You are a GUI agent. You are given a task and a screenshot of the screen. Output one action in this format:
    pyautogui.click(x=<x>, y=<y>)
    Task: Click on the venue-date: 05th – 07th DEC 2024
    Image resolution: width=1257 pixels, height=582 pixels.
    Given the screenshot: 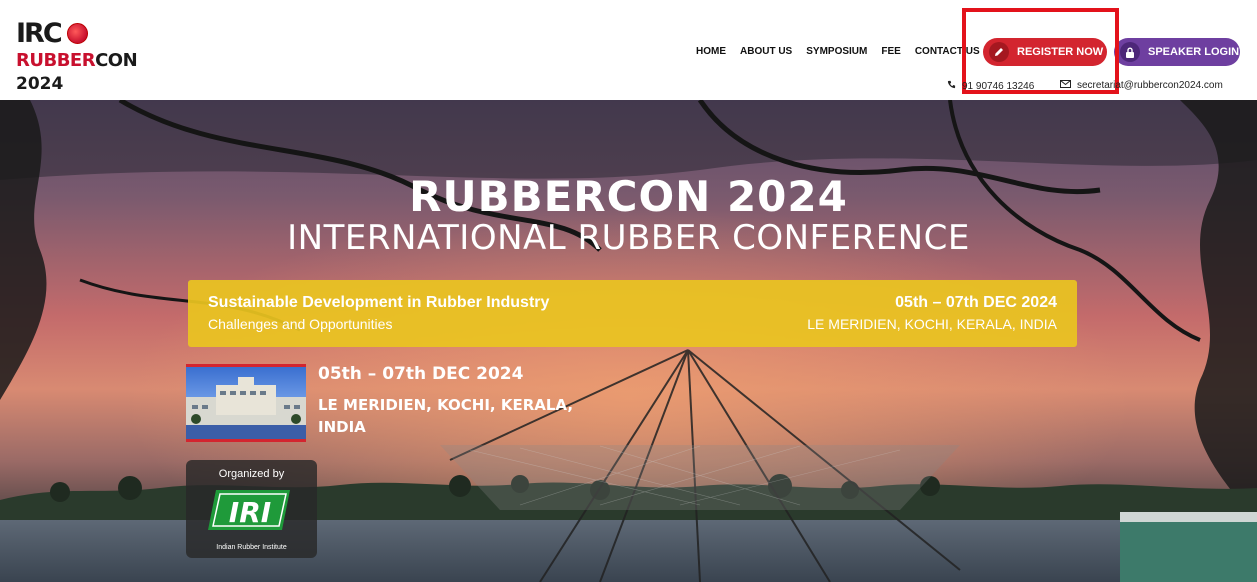 What is the action you would take?
    pyautogui.click(x=421, y=374)
    